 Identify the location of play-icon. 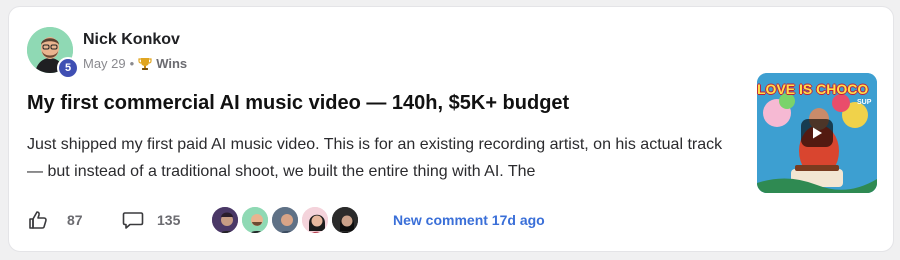
(817, 133).